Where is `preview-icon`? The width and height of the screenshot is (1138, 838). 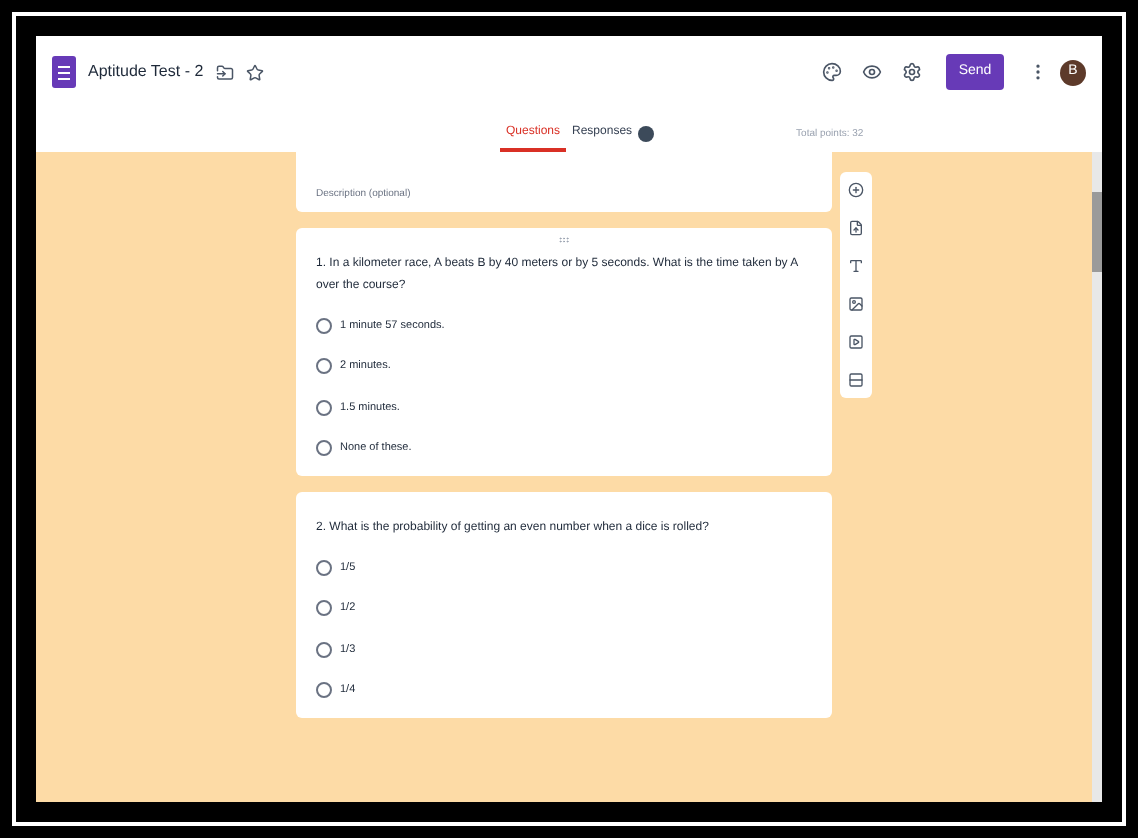 preview-icon is located at coordinates (872, 72).